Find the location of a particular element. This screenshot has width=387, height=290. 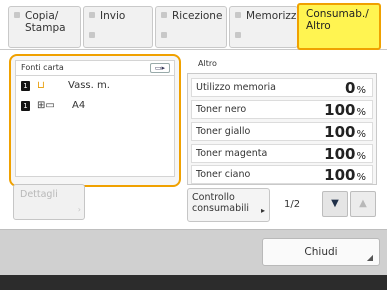

paper-settings-icon: ▭▸ is located at coordinates (160, 68).